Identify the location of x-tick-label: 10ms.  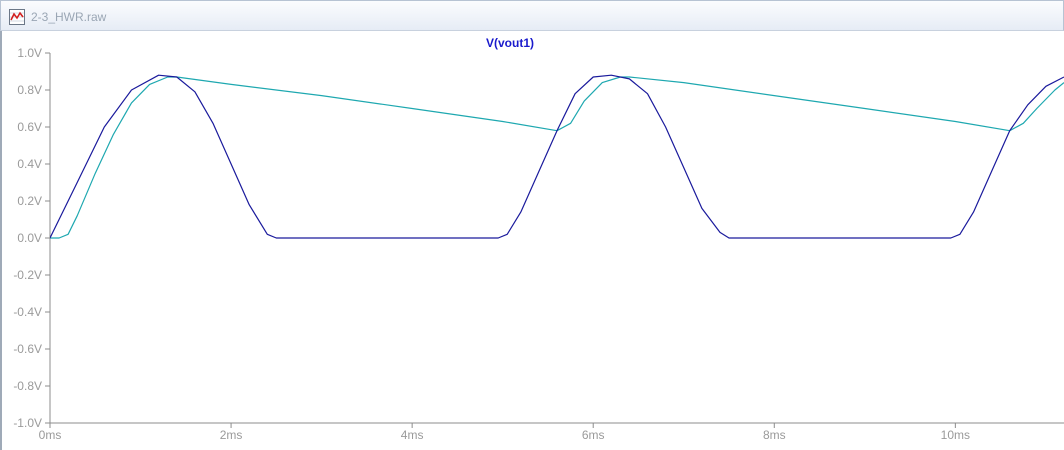
(955, 435).